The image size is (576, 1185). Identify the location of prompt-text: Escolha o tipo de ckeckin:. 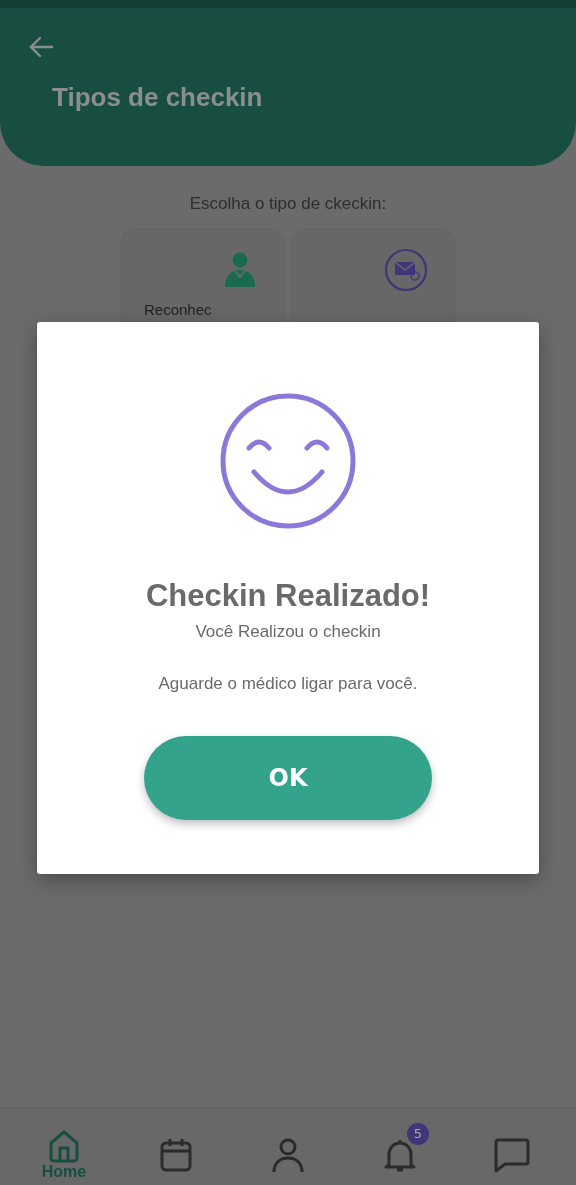
(288, 204).